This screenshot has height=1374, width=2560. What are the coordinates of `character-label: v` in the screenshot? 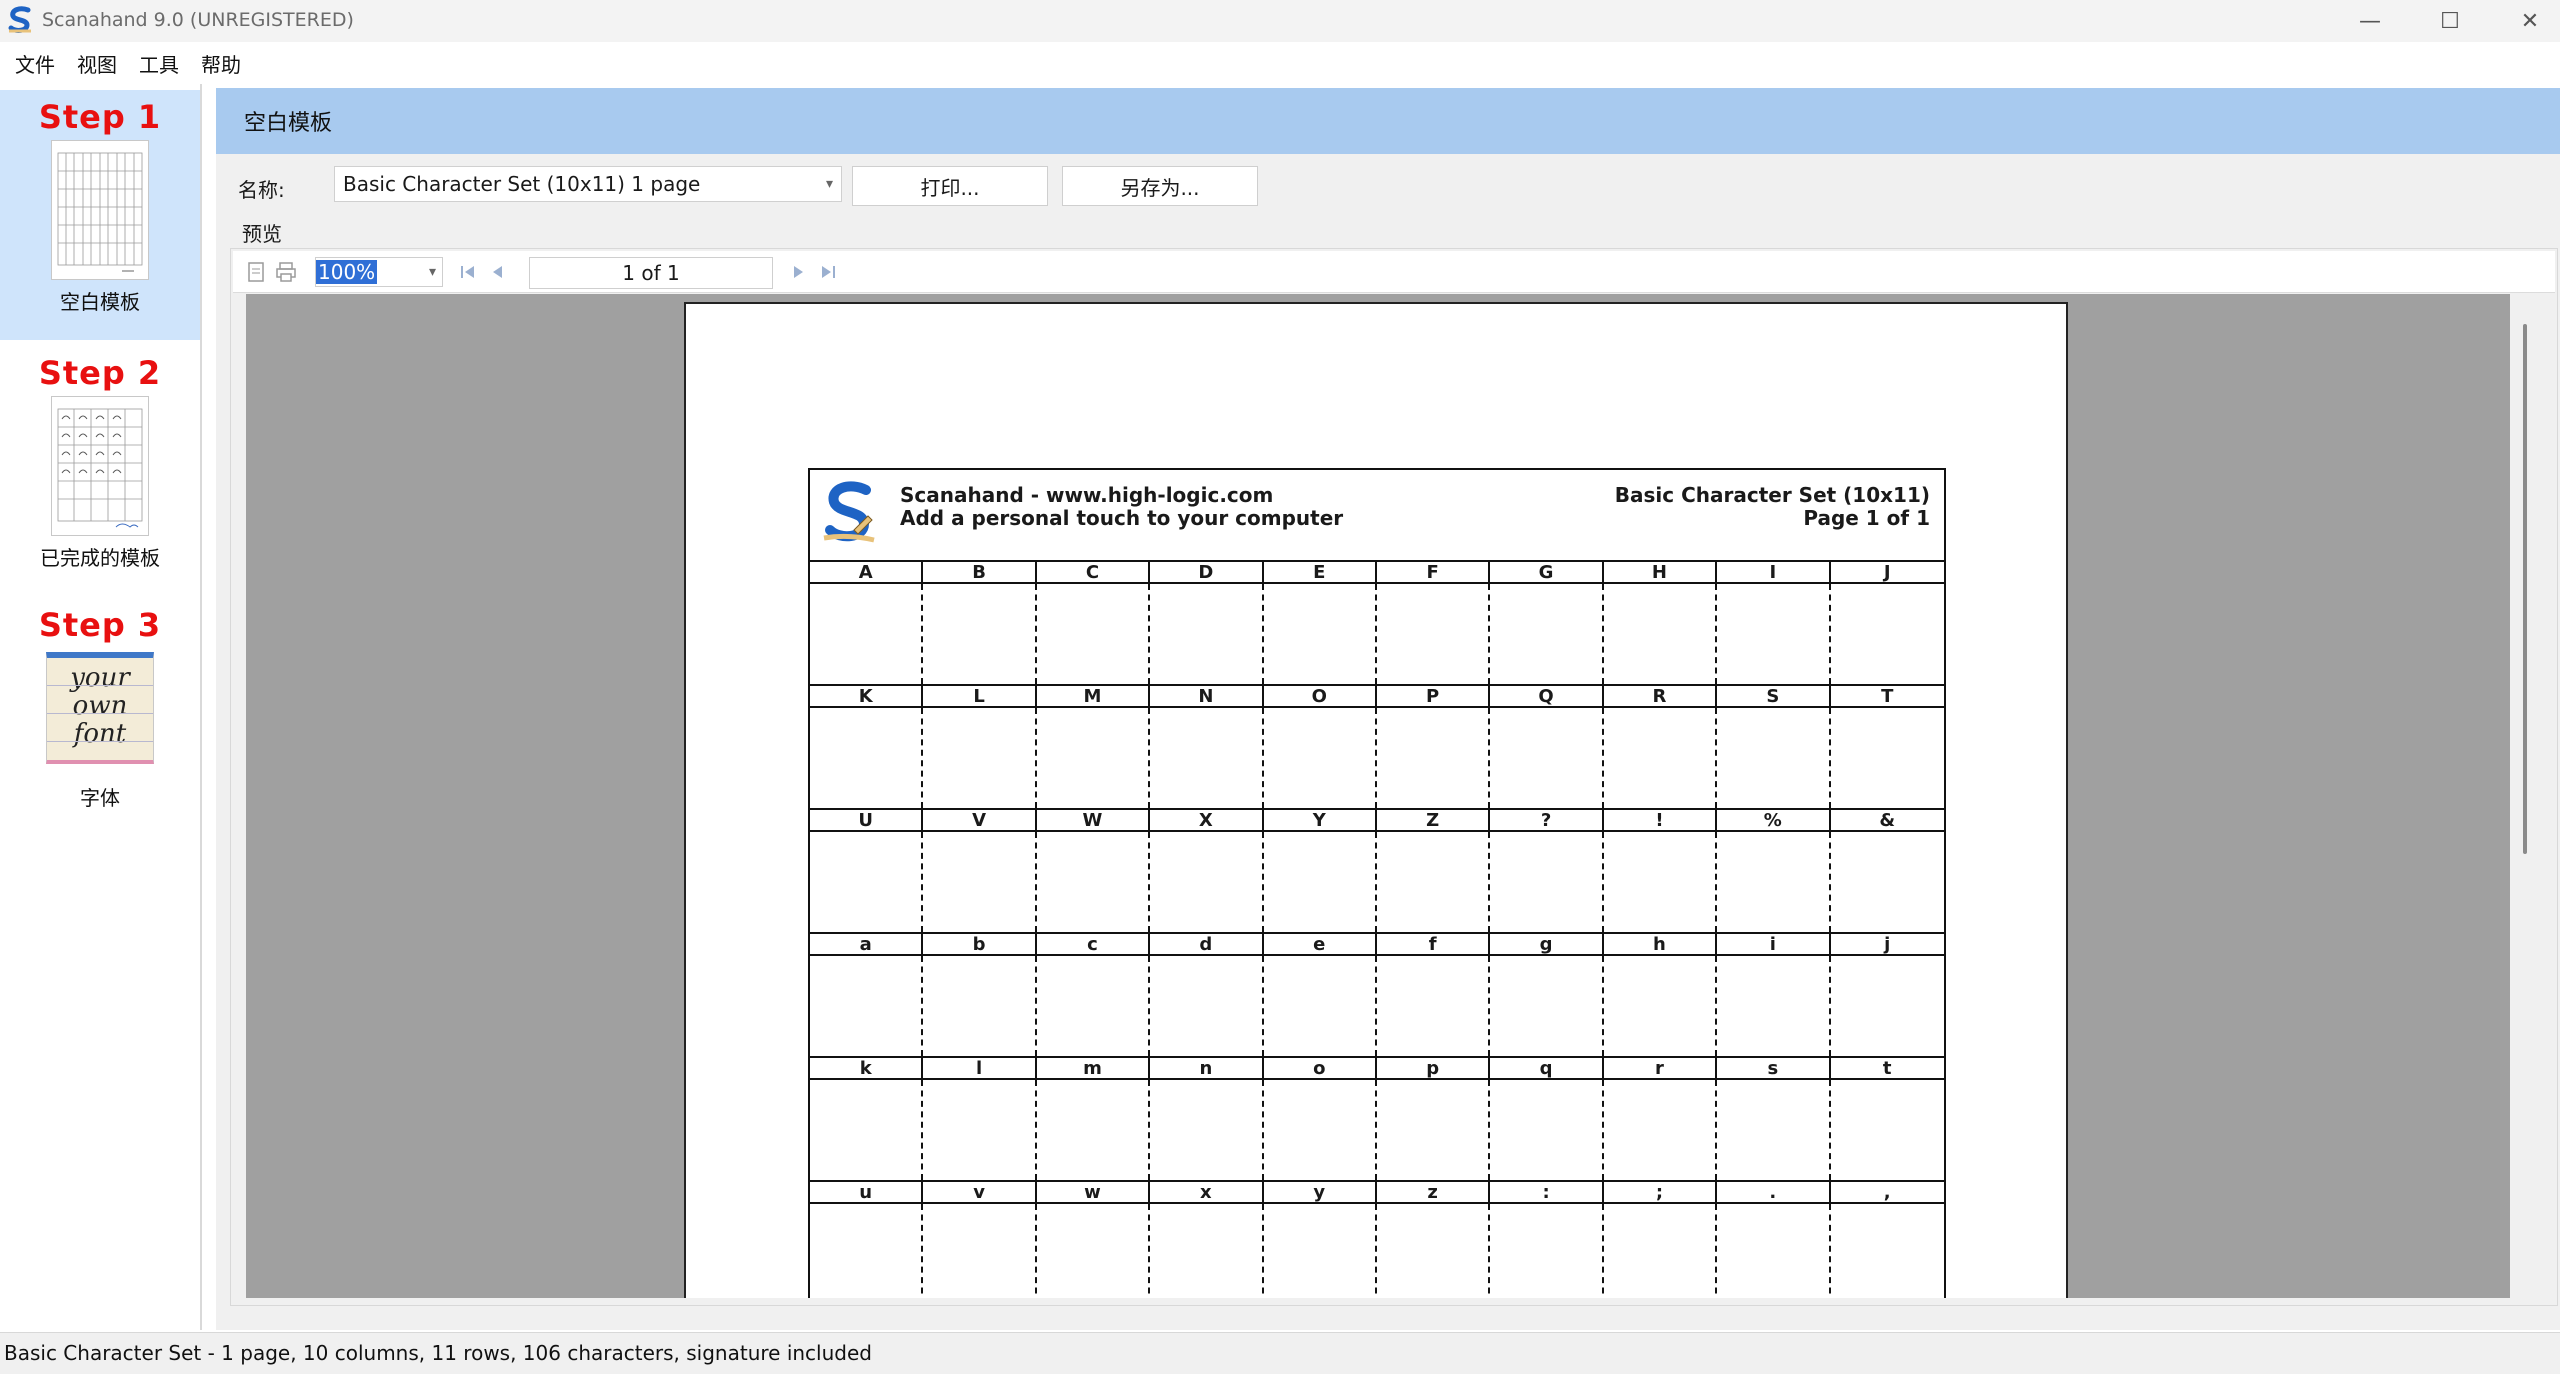 It's located at (980, 1192).